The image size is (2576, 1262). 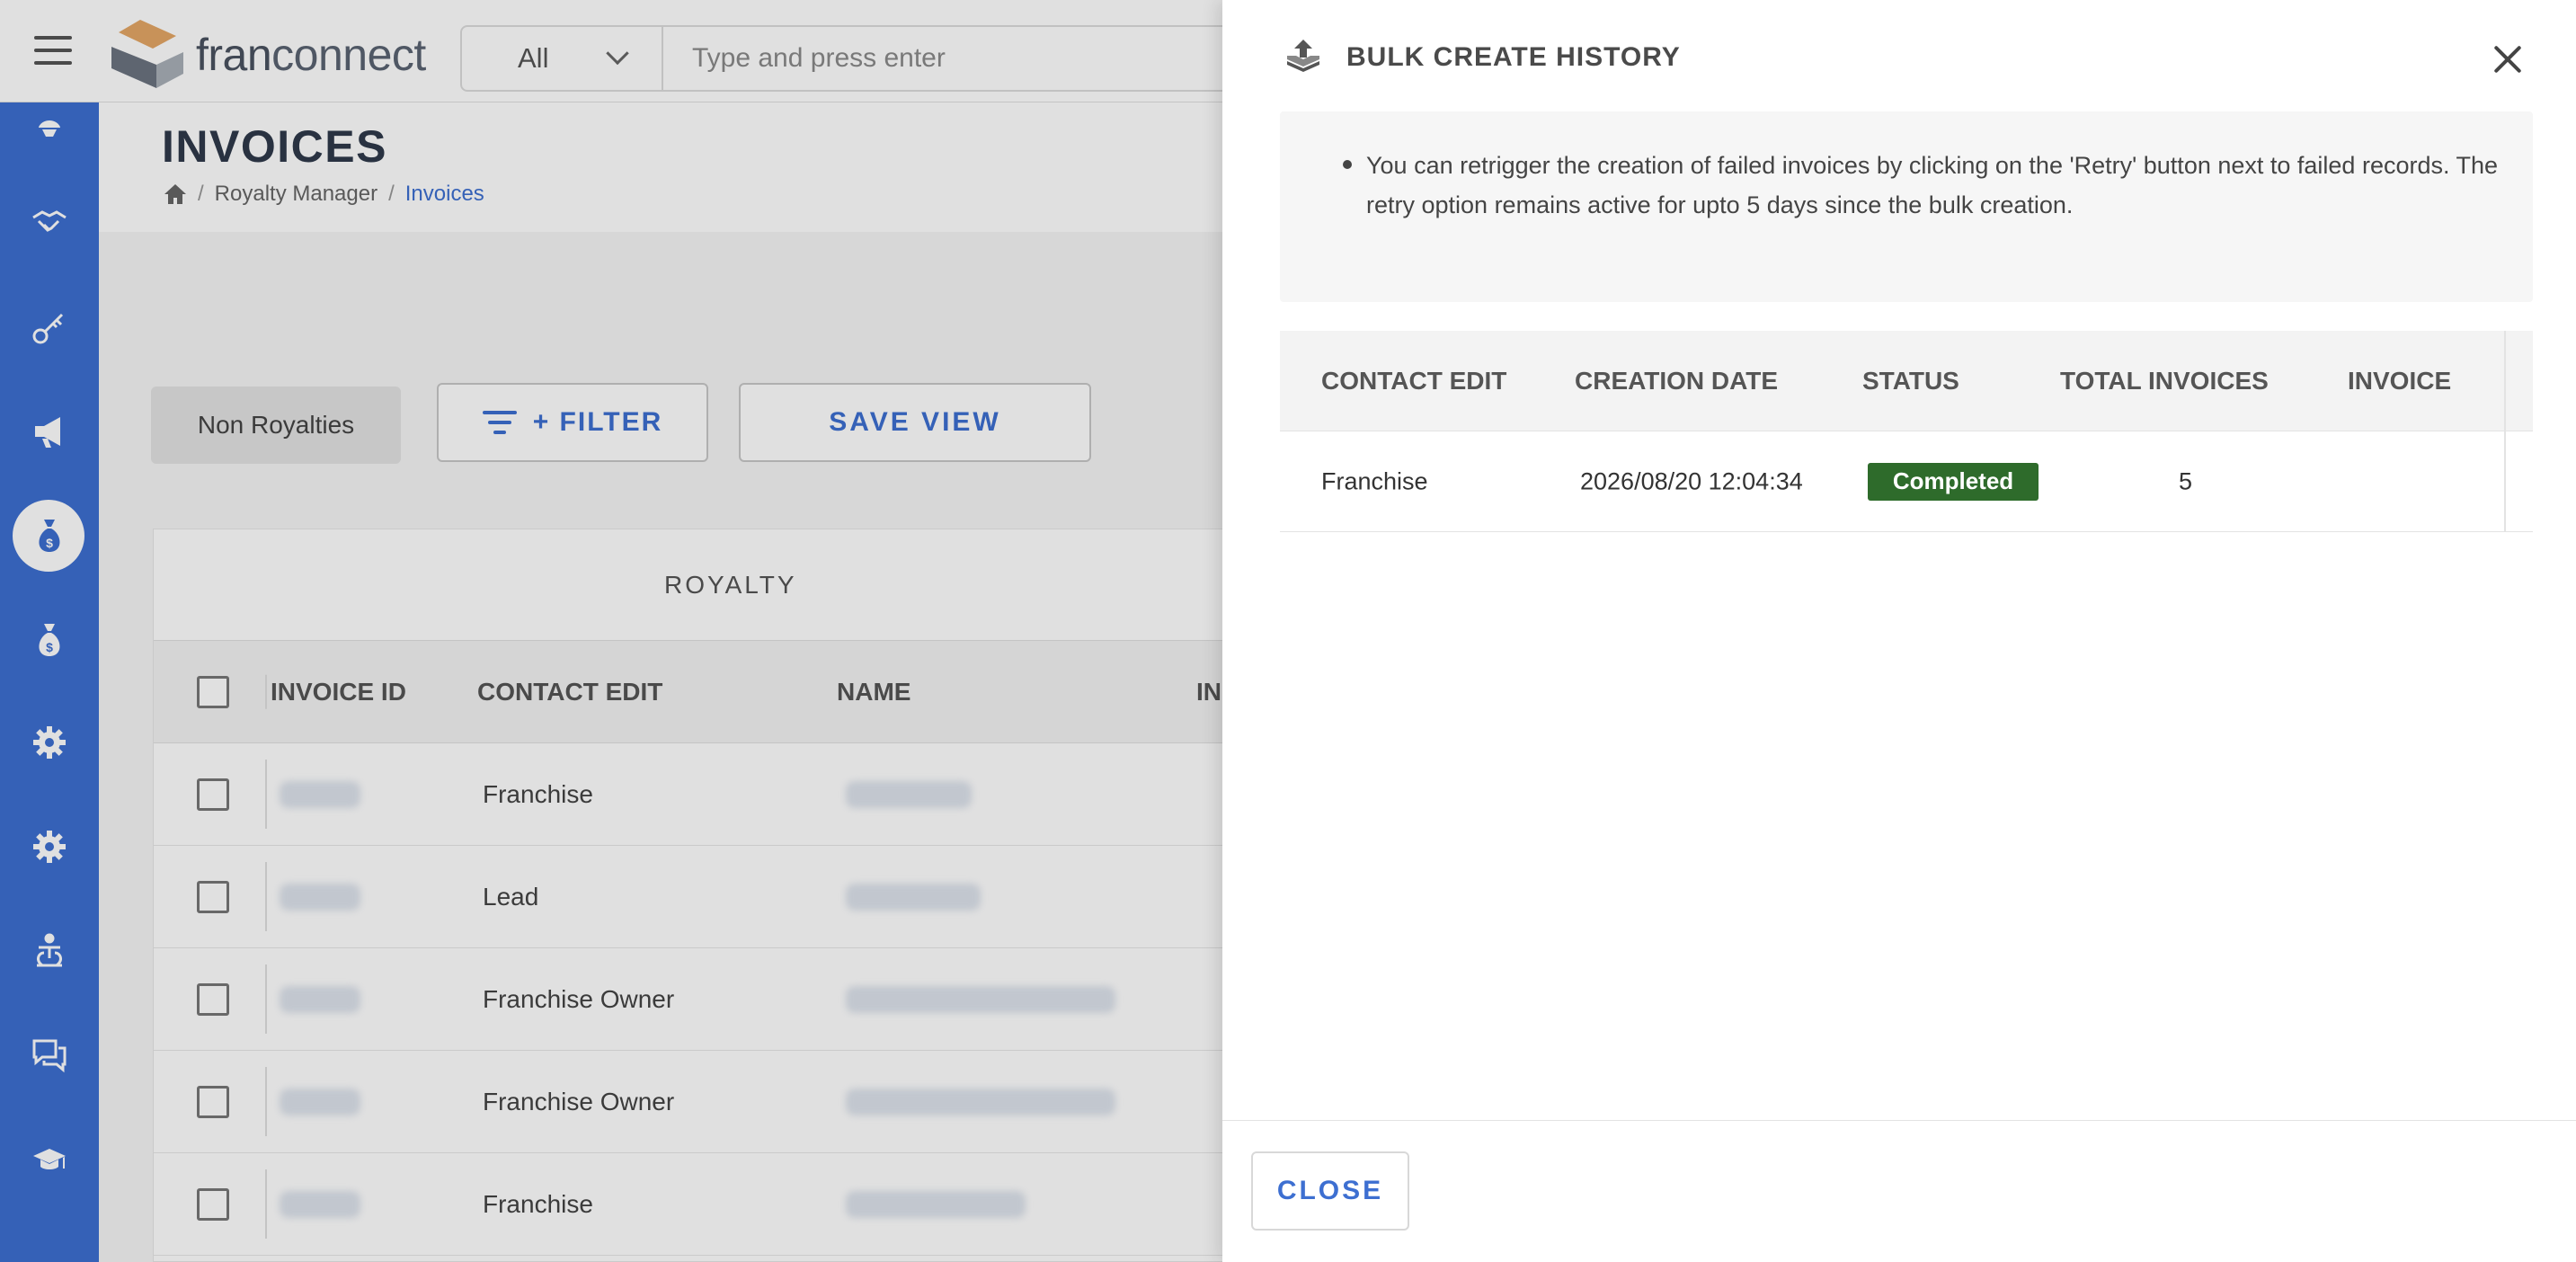 I want to click on col-creation-date: CREATION DATE, so click(x=1676, y=381).